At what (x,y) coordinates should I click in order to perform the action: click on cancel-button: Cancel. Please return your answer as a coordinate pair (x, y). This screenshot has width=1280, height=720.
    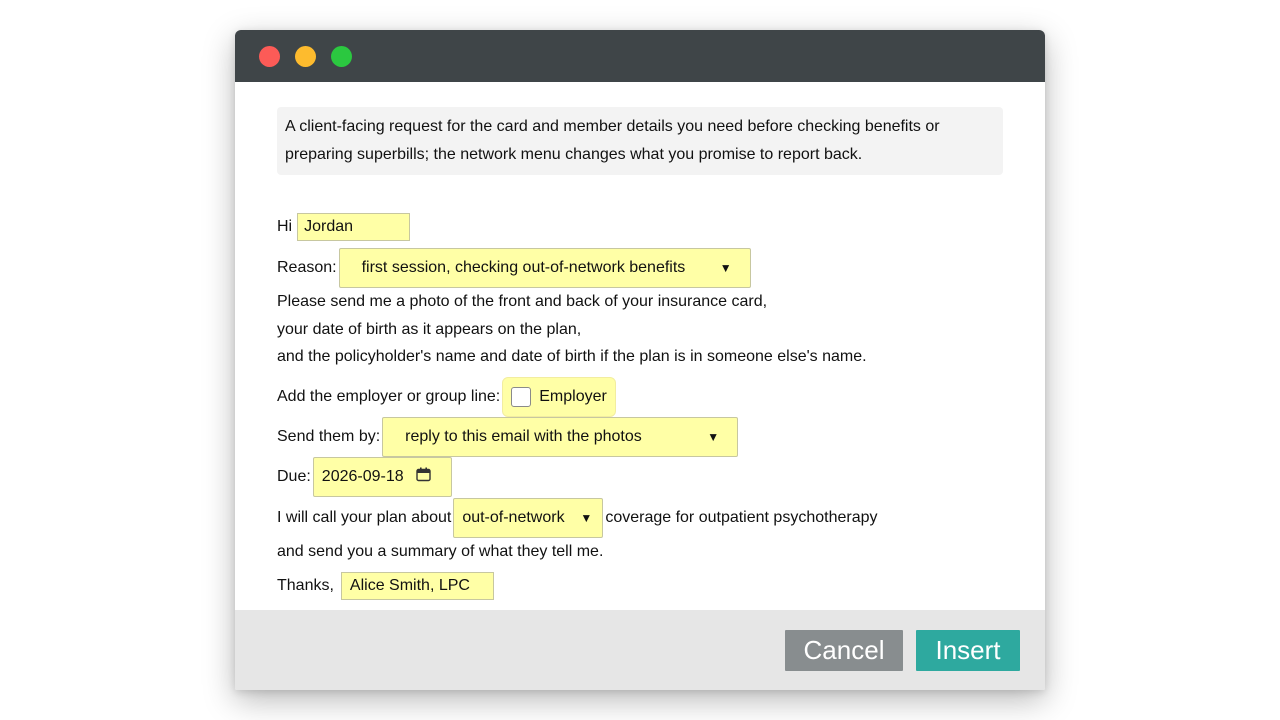
    Looking at the image, I should click on (844, 650).